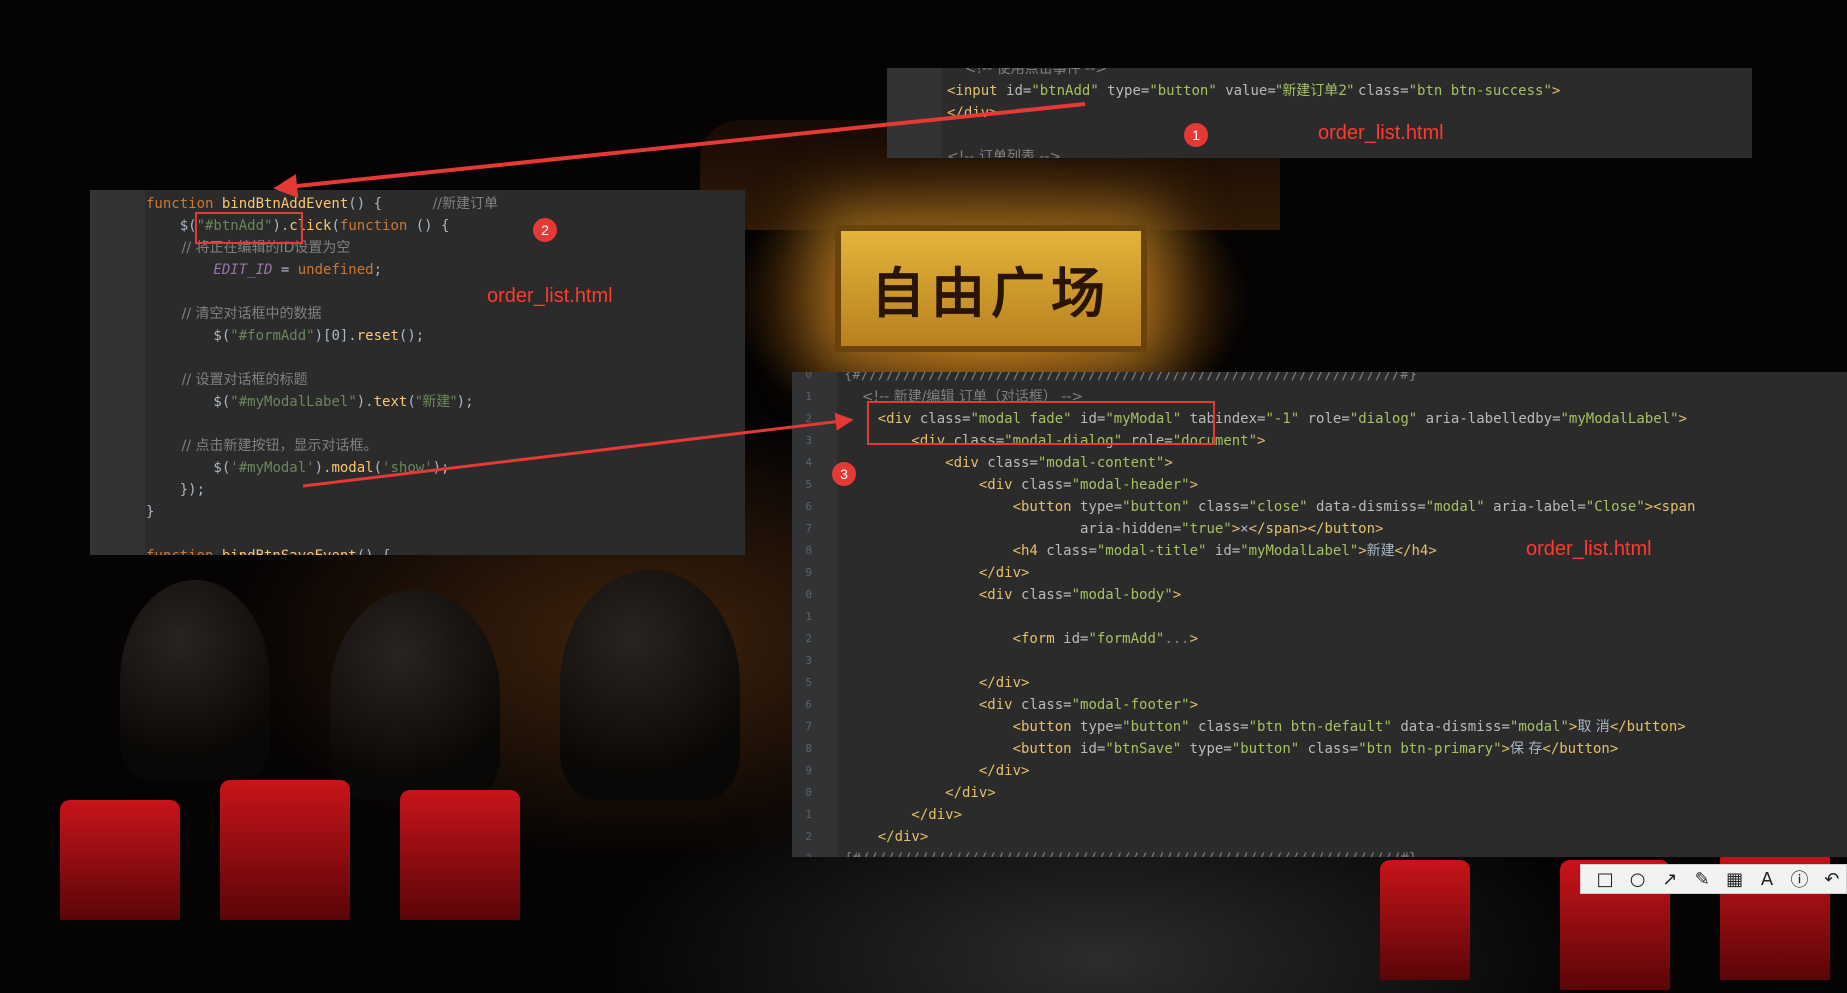  I want to click on screenshot-toolbar: □ ○ ↗ ✎ ▦ Aⓘ ↶, so click(1713, 879).